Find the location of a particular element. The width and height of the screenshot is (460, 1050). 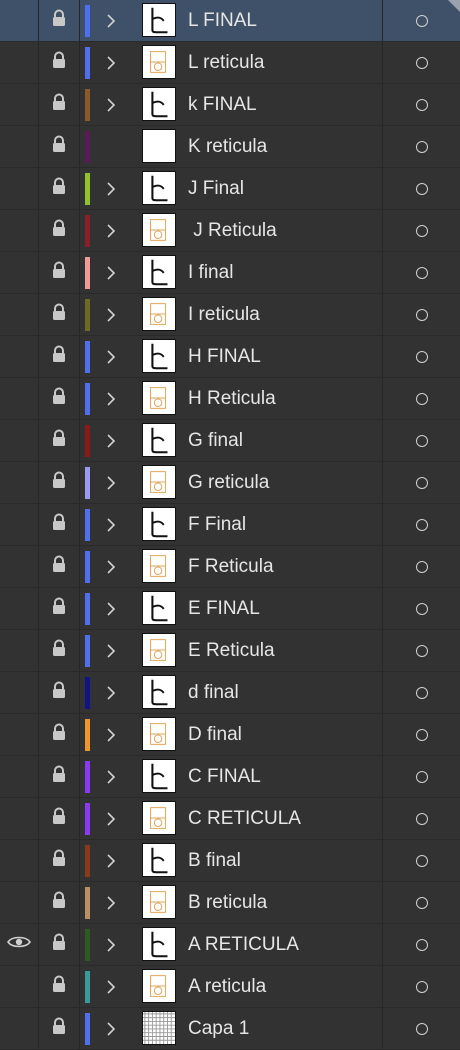

layer-row: H FINAL is located at coordinates (230, 357).